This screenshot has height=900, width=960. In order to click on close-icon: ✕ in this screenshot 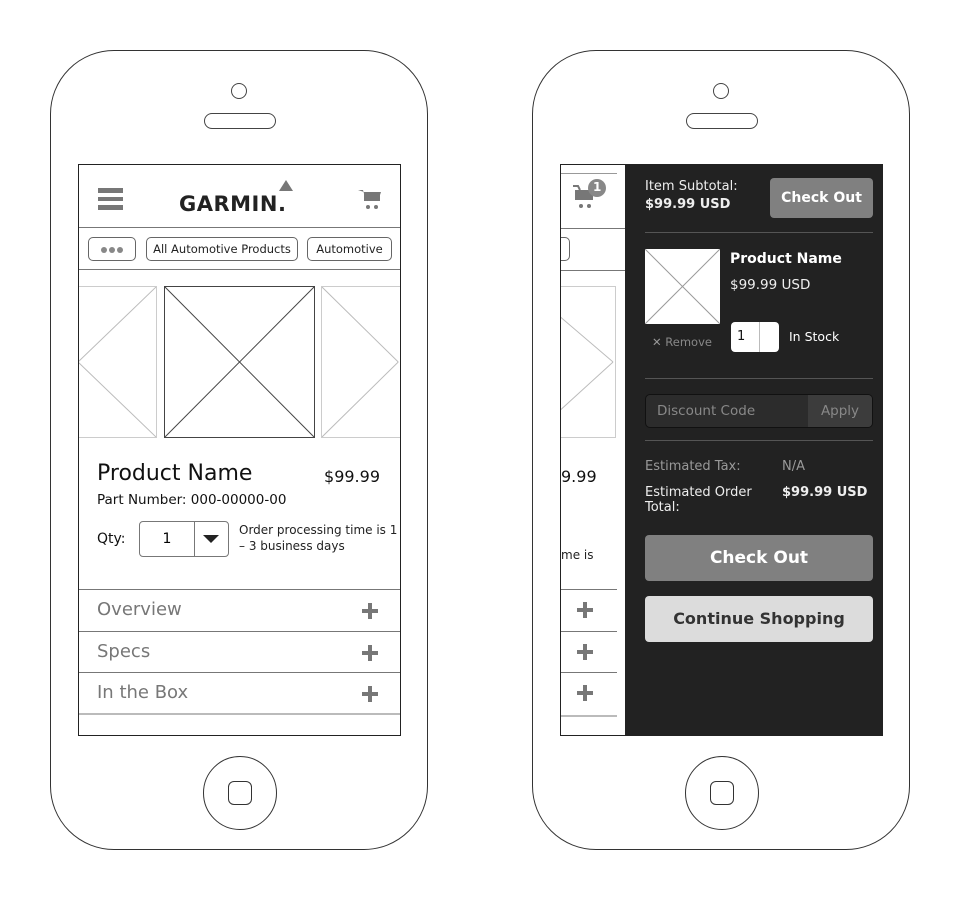, I will do `click(657, 342)`.